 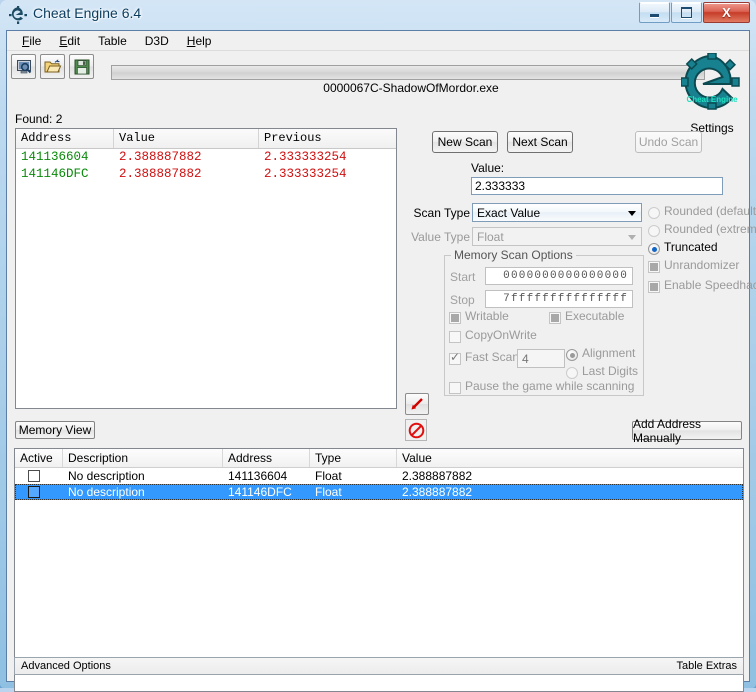 I want to click on minimize-icon, so click(x=654, y=15).